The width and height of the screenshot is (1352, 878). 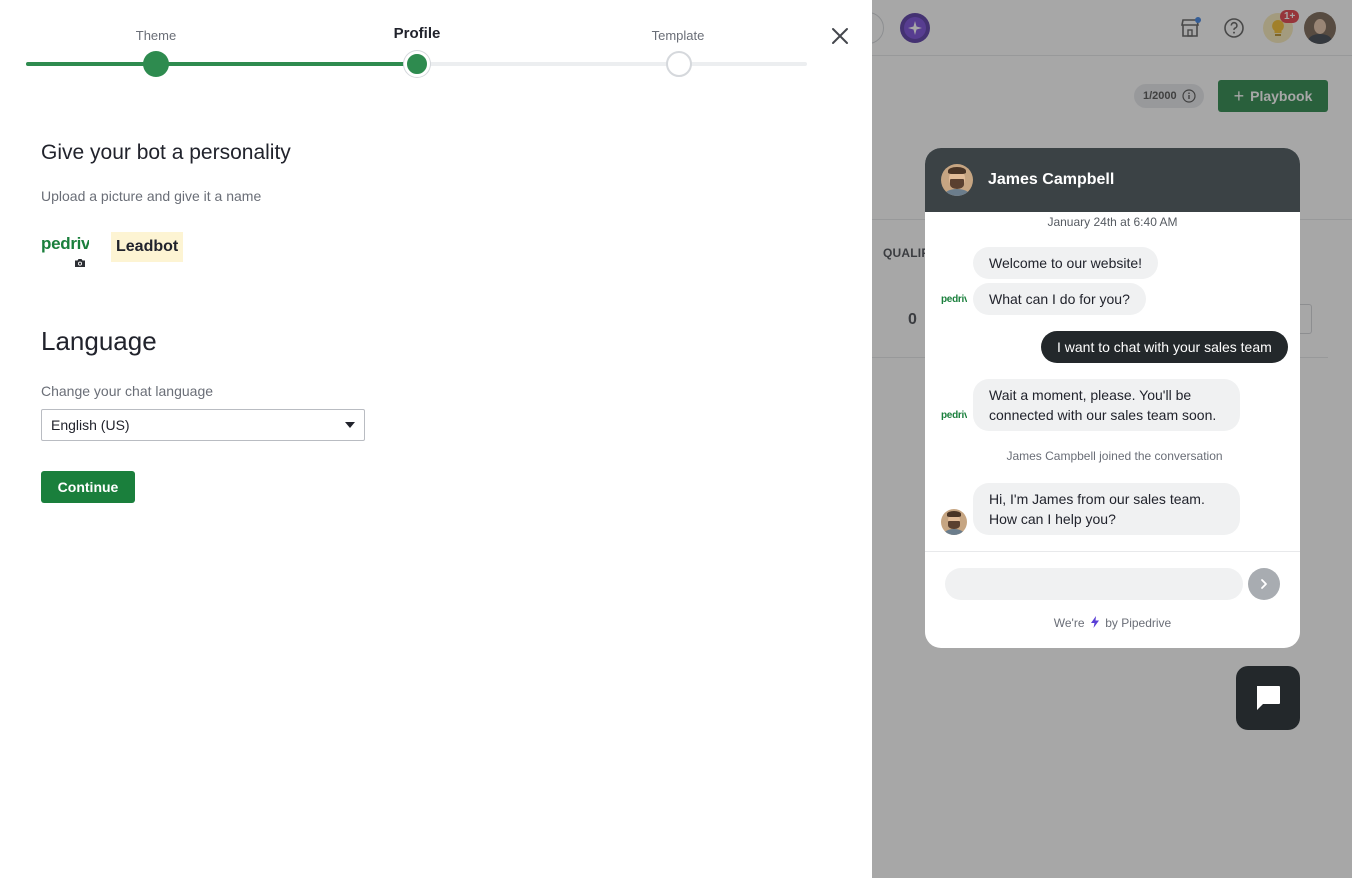 I want to click on chat-launcher-button, so click(x=1268, y=698).